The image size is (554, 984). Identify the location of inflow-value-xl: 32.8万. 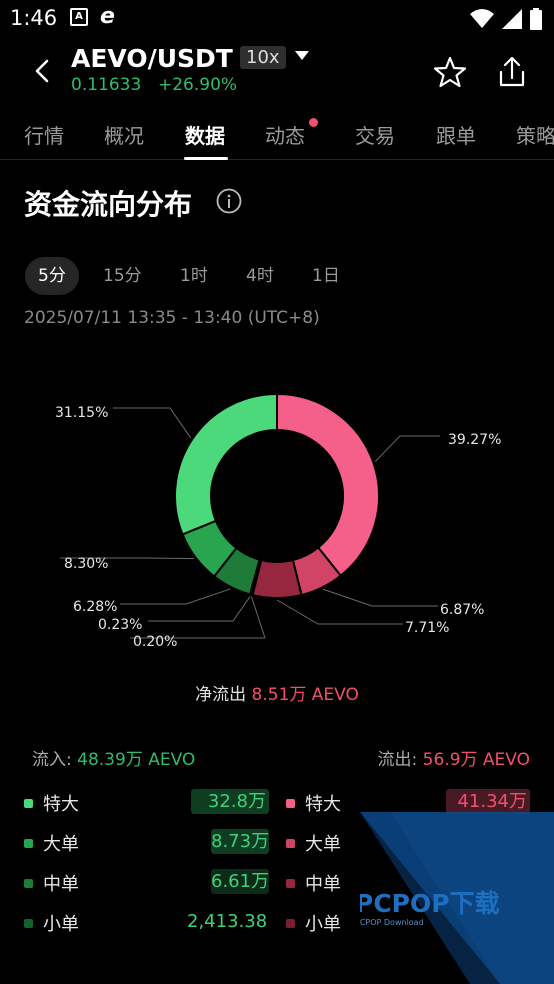
(230, 801).